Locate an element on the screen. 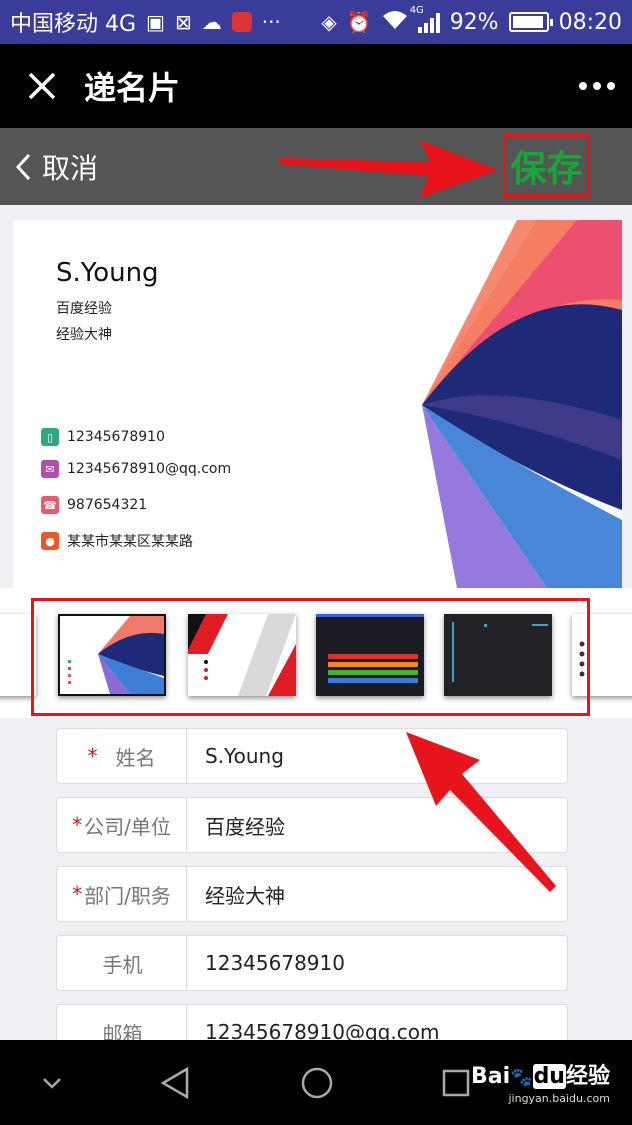  image-icon: ⊠ is located at coordinates (183, 22).